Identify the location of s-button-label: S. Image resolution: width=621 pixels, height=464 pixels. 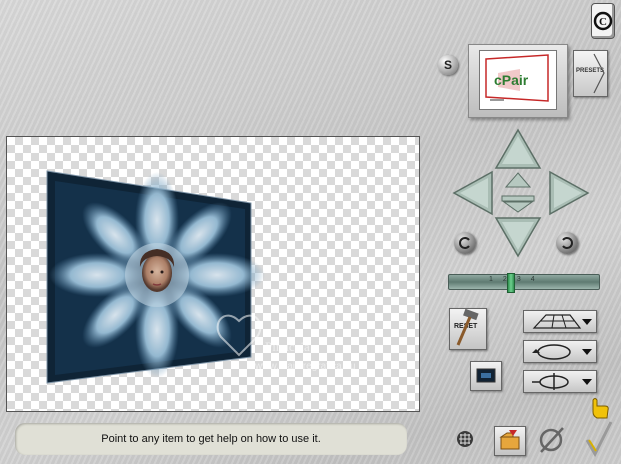
(447, 65).